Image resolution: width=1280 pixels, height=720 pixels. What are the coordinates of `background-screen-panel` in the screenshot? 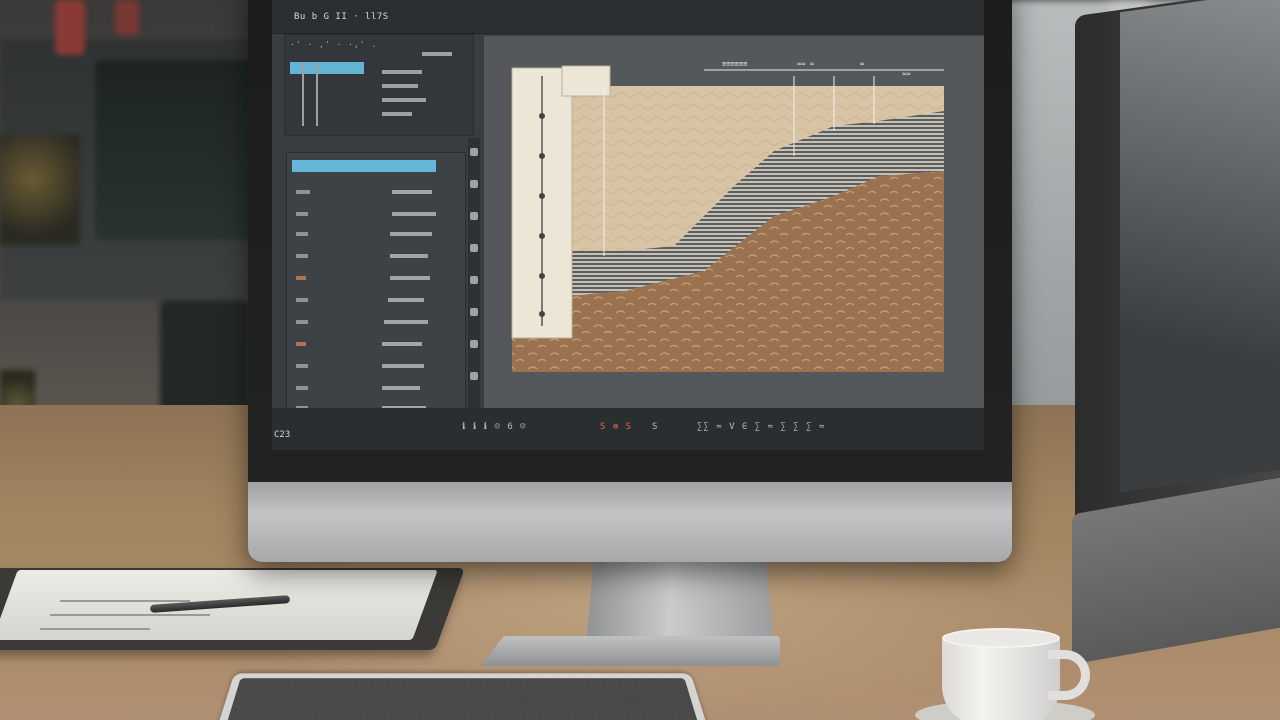 It's located at (172, 150).